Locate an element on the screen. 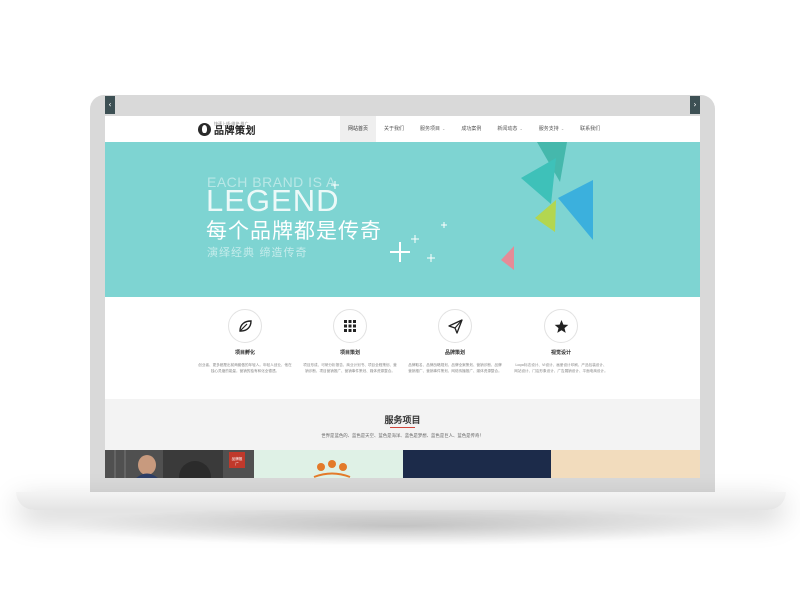 This screenshot has height=600, width=800. nav-item-label: 成功案例 is located at coordinates (471, 129).